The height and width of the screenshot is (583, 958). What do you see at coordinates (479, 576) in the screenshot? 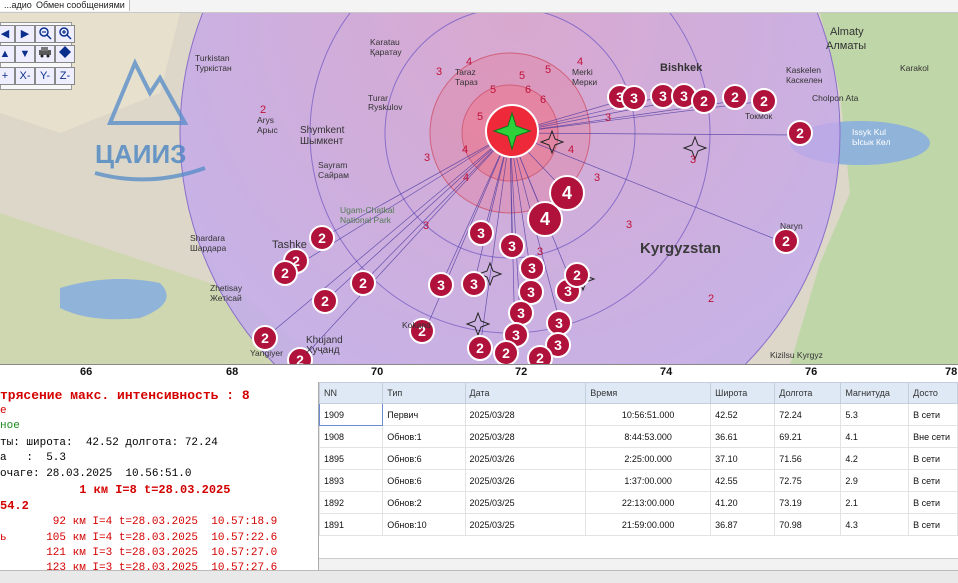
I see `status-bar` at bounding box center [479, 576].